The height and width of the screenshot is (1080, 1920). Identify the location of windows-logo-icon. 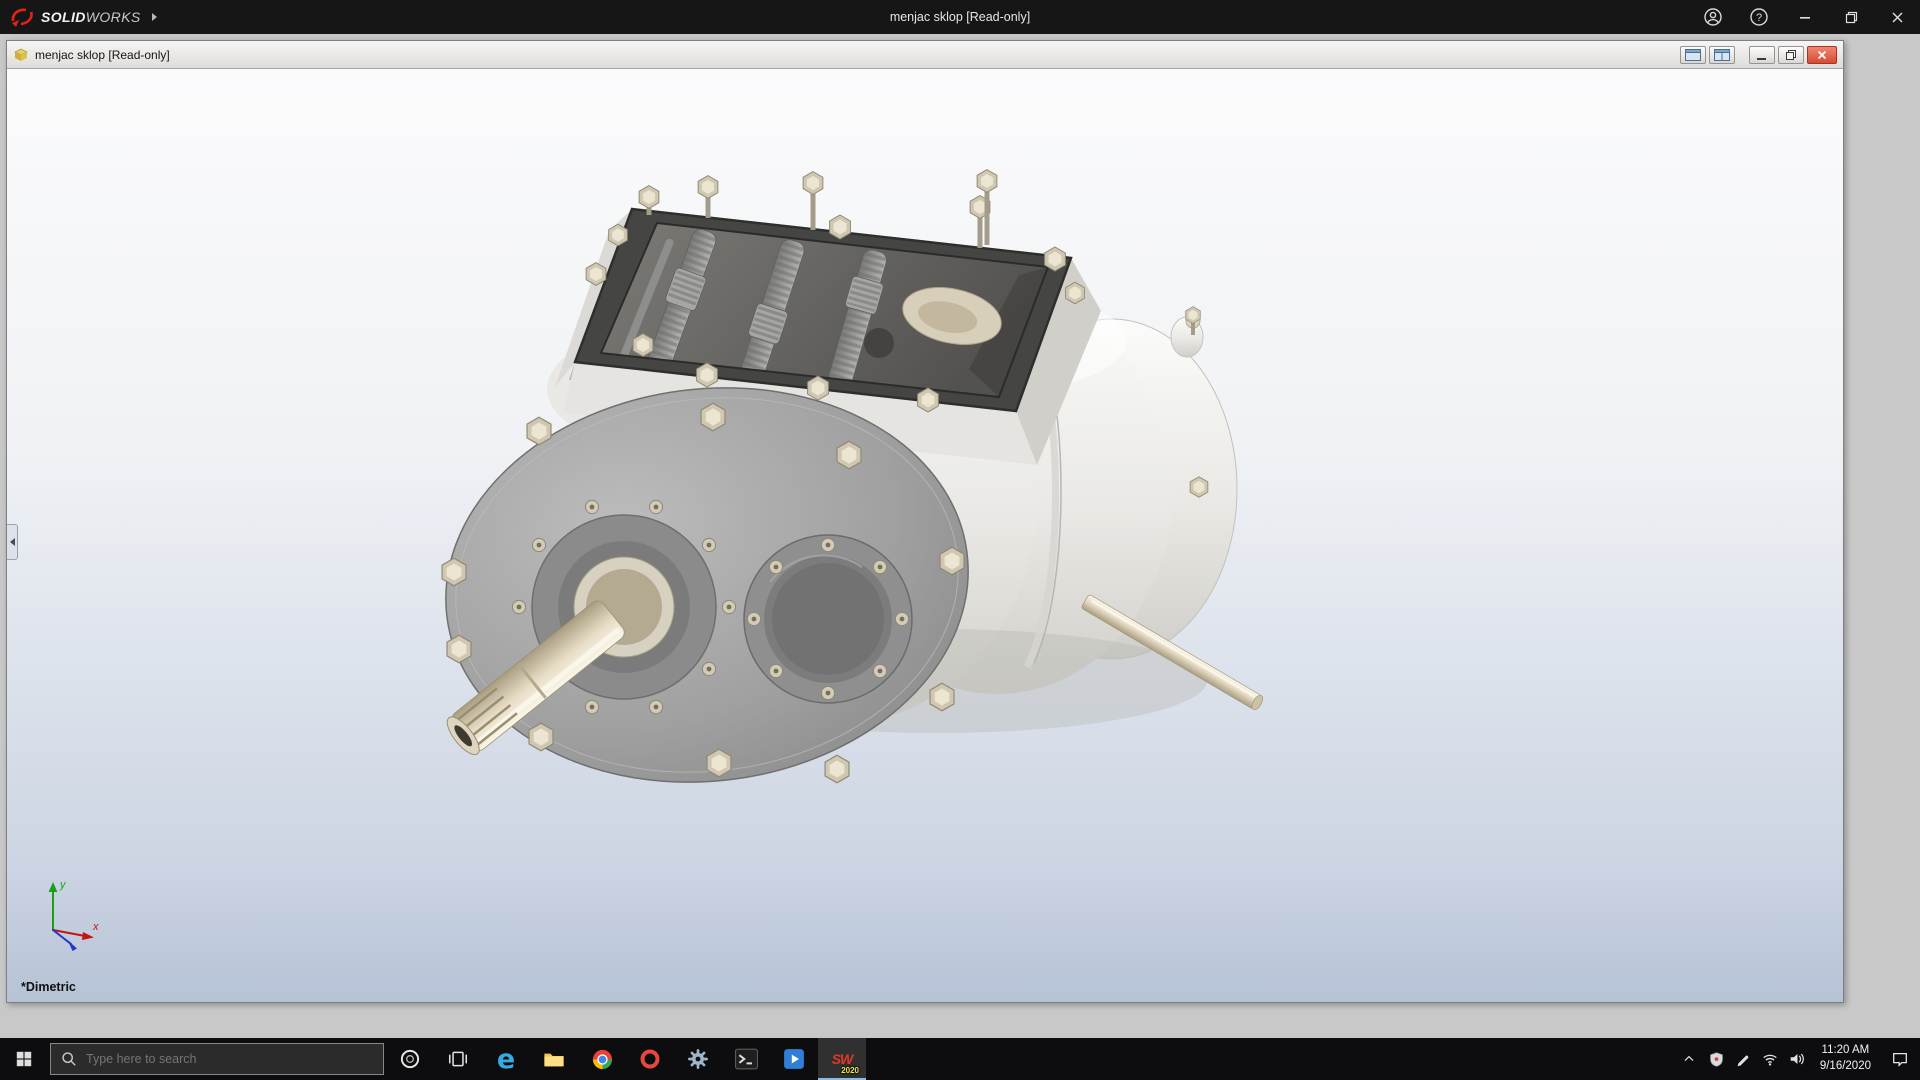
(24, 1059).